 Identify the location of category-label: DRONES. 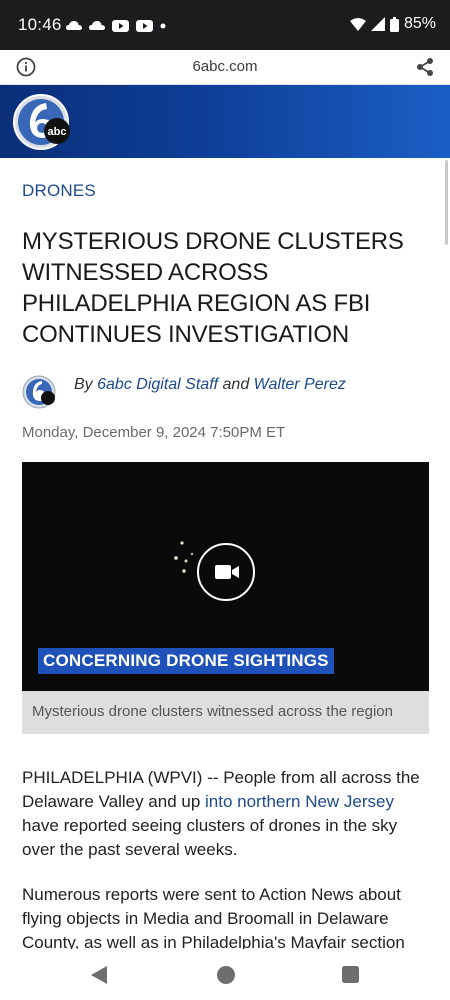
(59, 191).